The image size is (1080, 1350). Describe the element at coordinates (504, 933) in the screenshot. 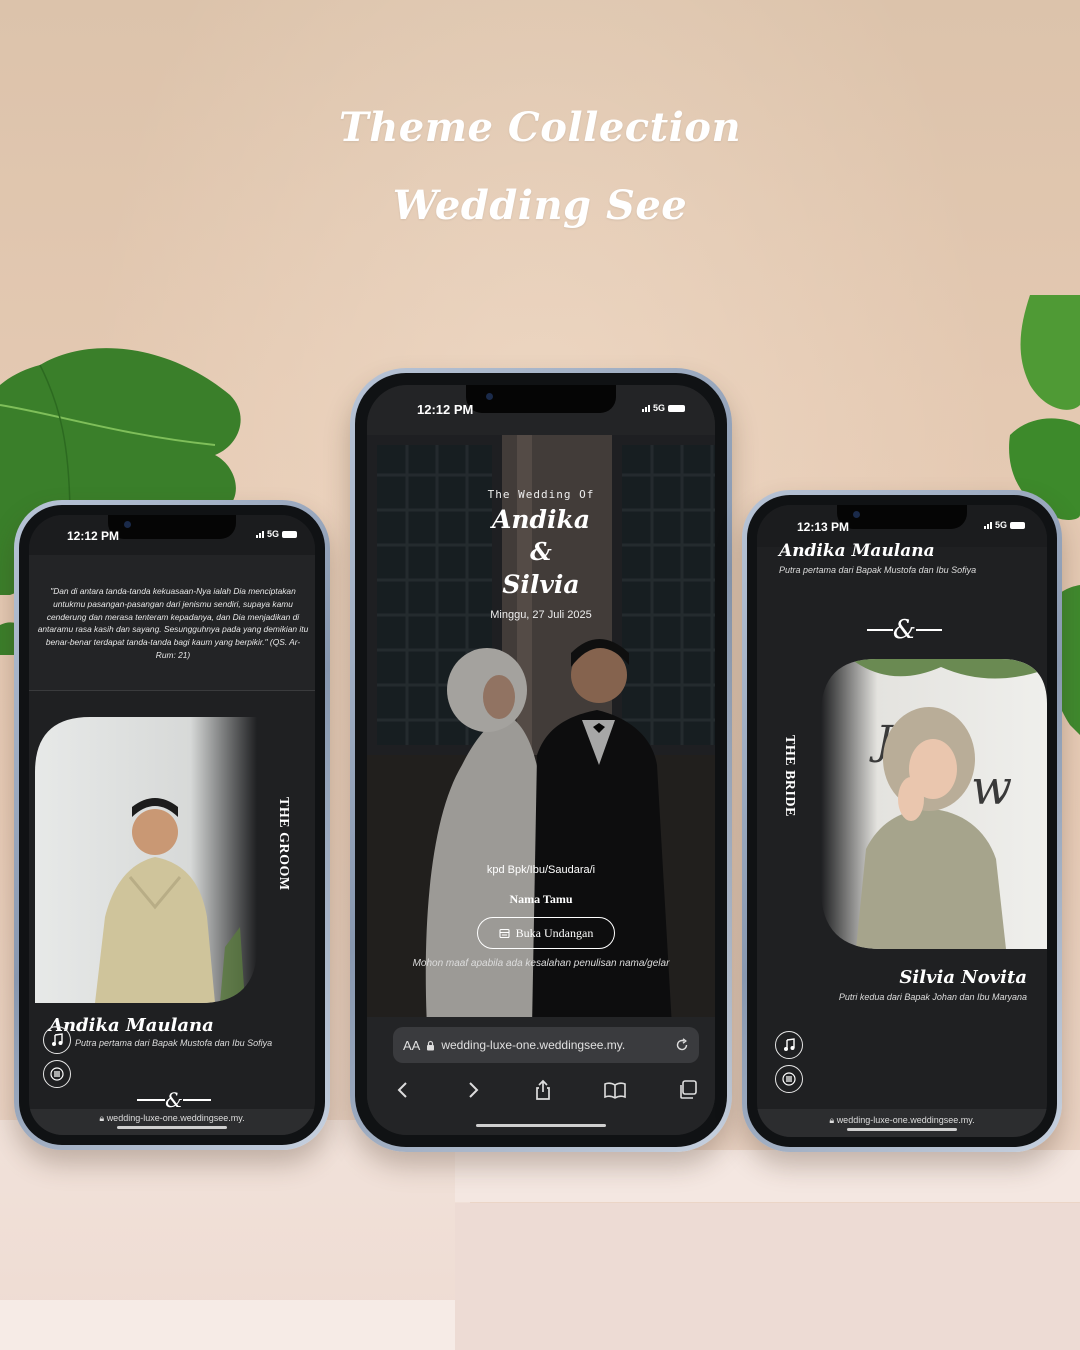

I see `envelope-icon` at that location.